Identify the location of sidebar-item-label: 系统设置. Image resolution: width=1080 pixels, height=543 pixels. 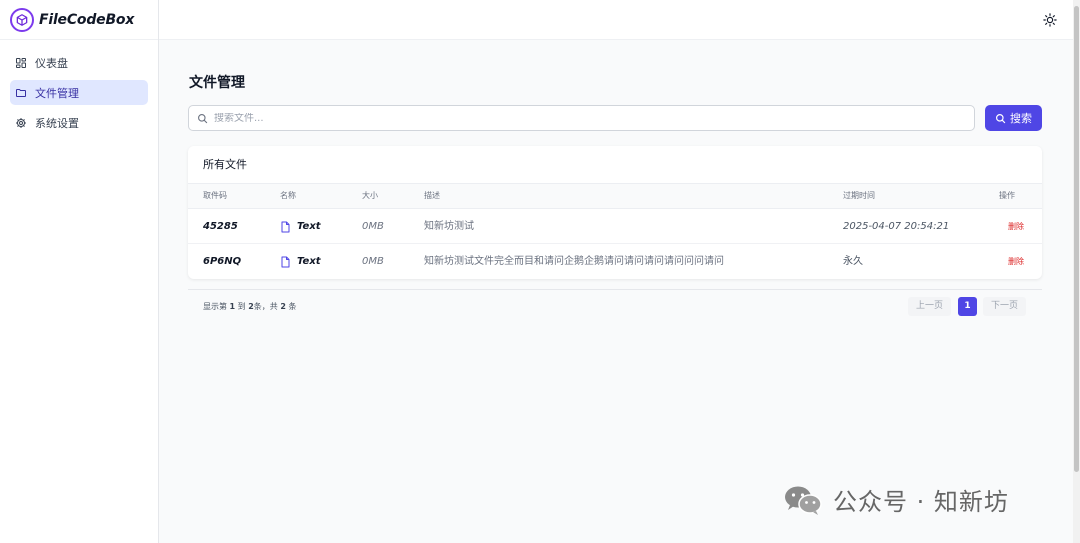
(57, 123).